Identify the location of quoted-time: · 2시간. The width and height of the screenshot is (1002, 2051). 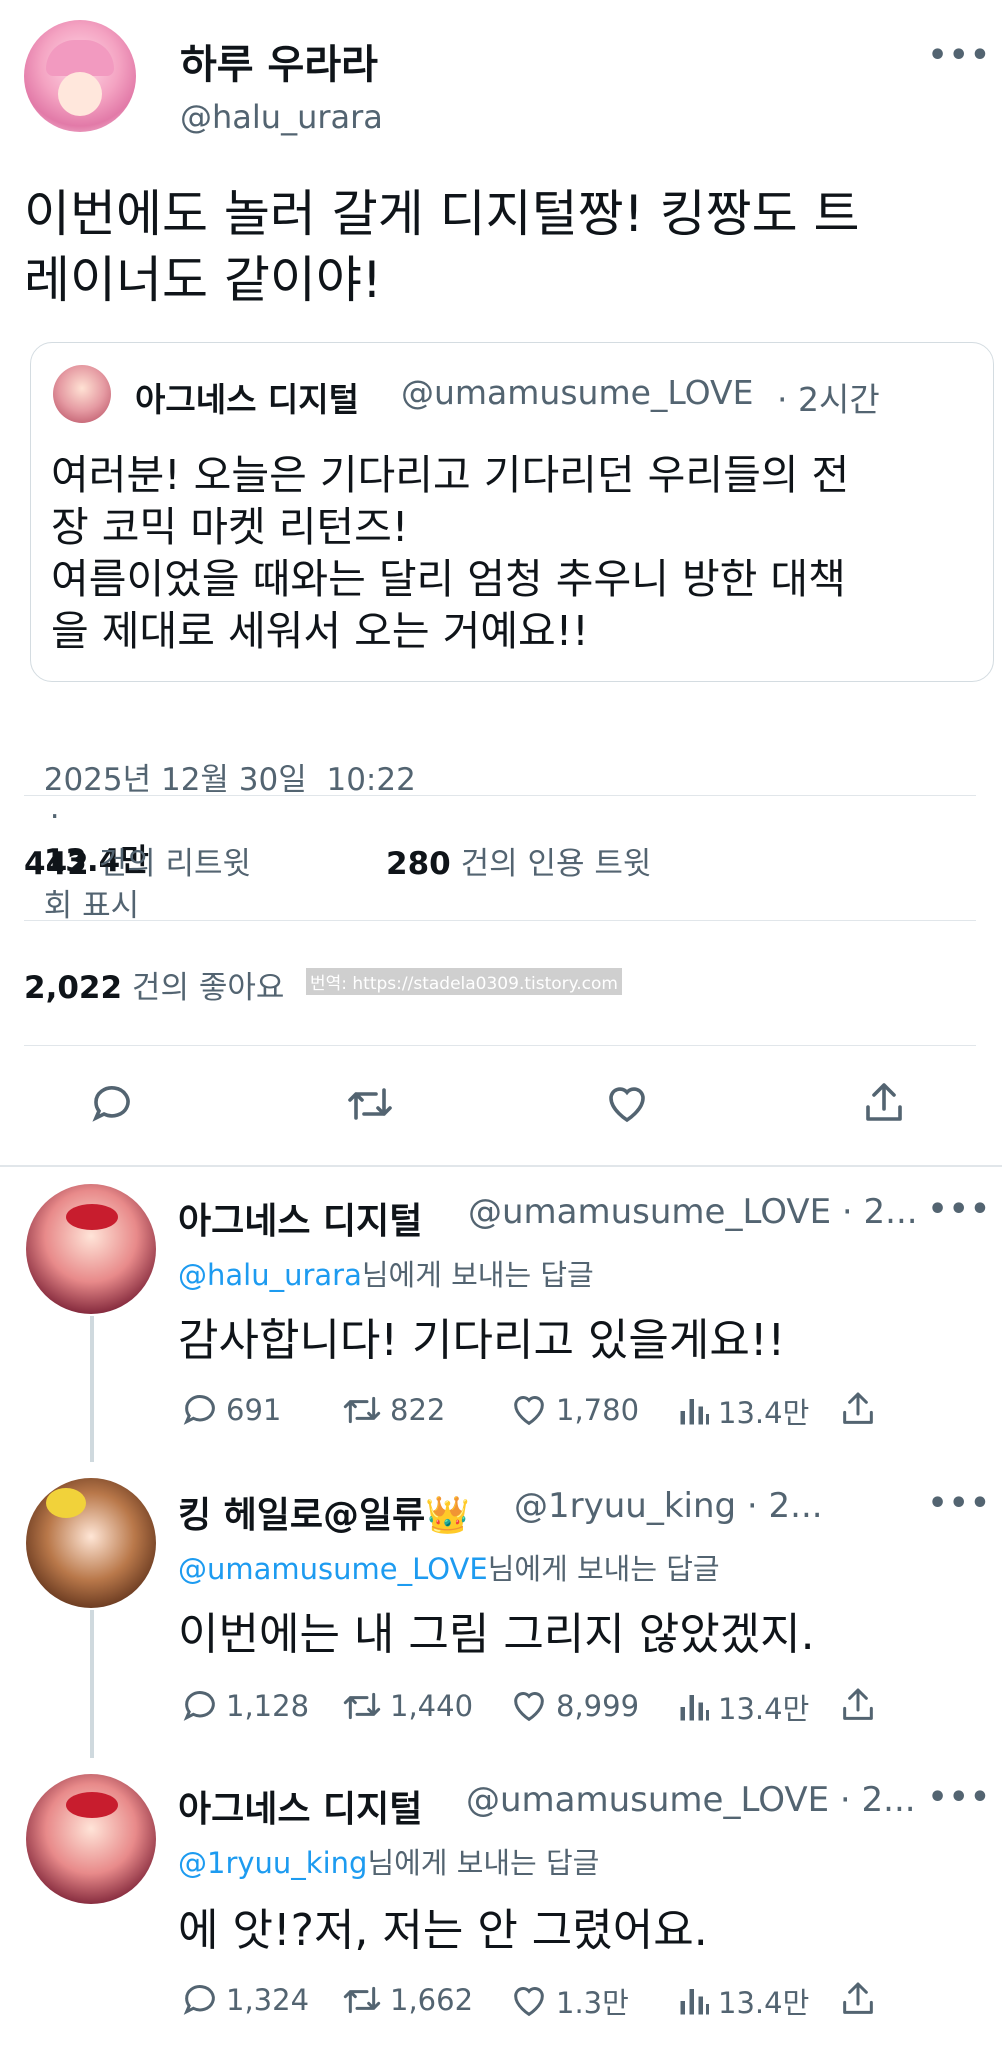
(828, 399).